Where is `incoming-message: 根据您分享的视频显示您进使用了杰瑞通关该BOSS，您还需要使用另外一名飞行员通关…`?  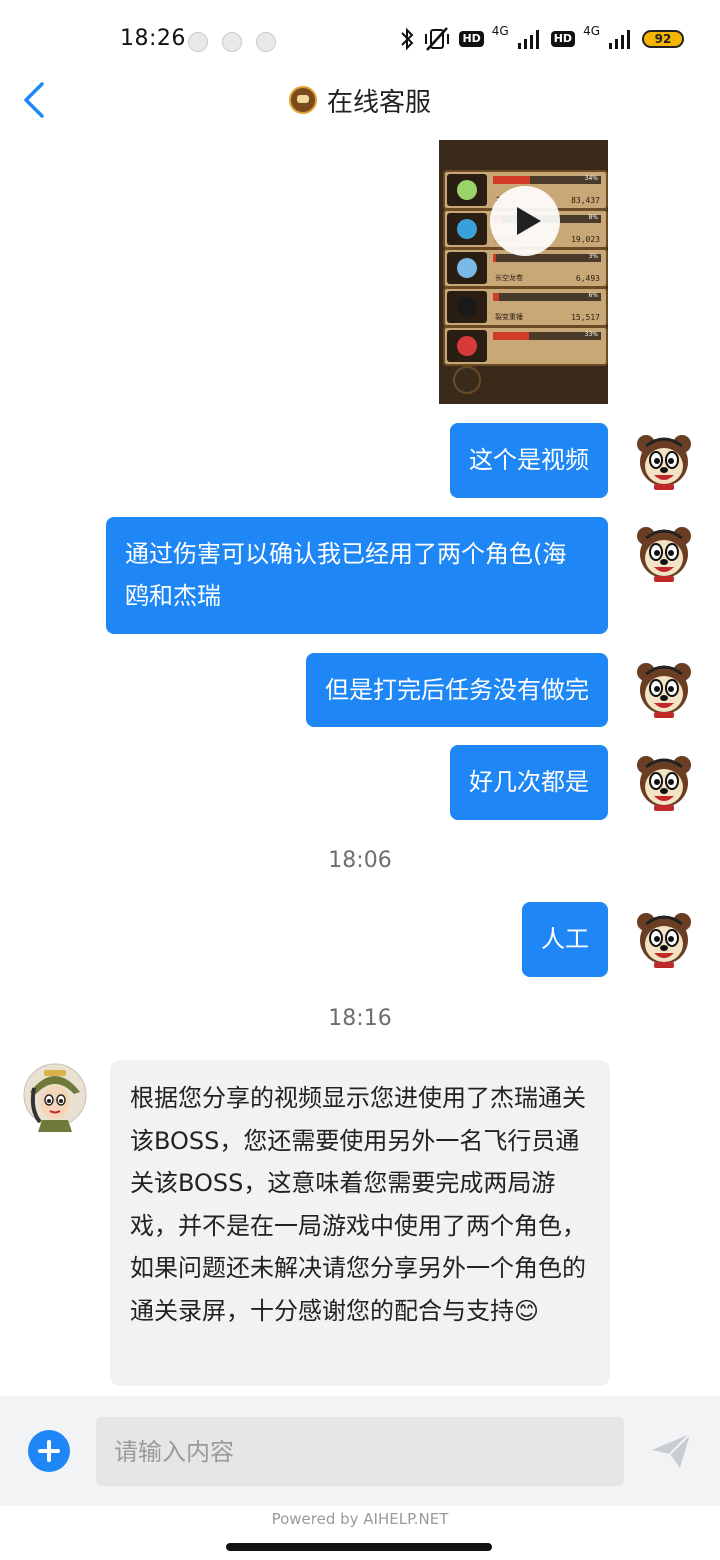
incoming-message: 根据您分享的视频显示您进使用了杰瑞通关该BOSS，您还需要使用另外一名飞行员通关… is located at coordinates (360, 1223).